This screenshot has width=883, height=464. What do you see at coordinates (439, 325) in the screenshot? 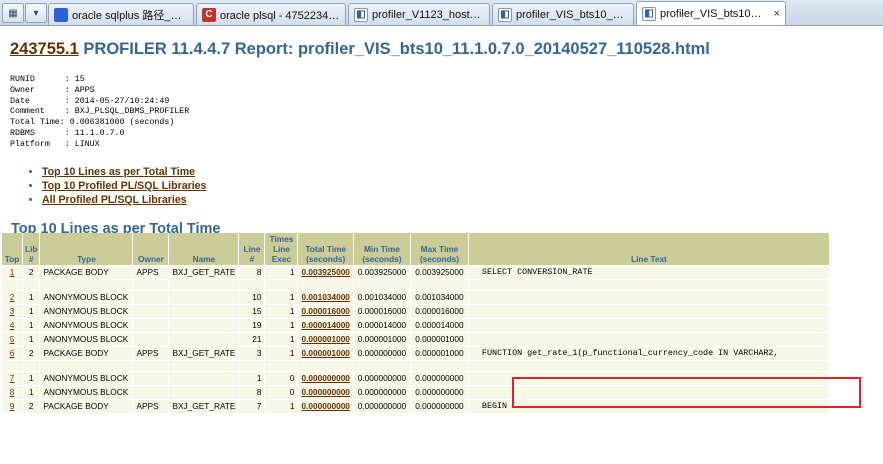
I see `cell-max: 0.000014000` at bounding box center [439, 325].